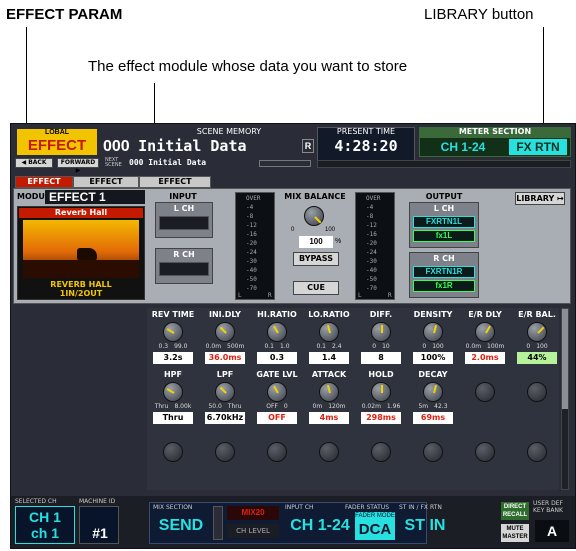 The image size is (576, 551). I want to click on param-r1-7-value: 44%, so click(537, 358).